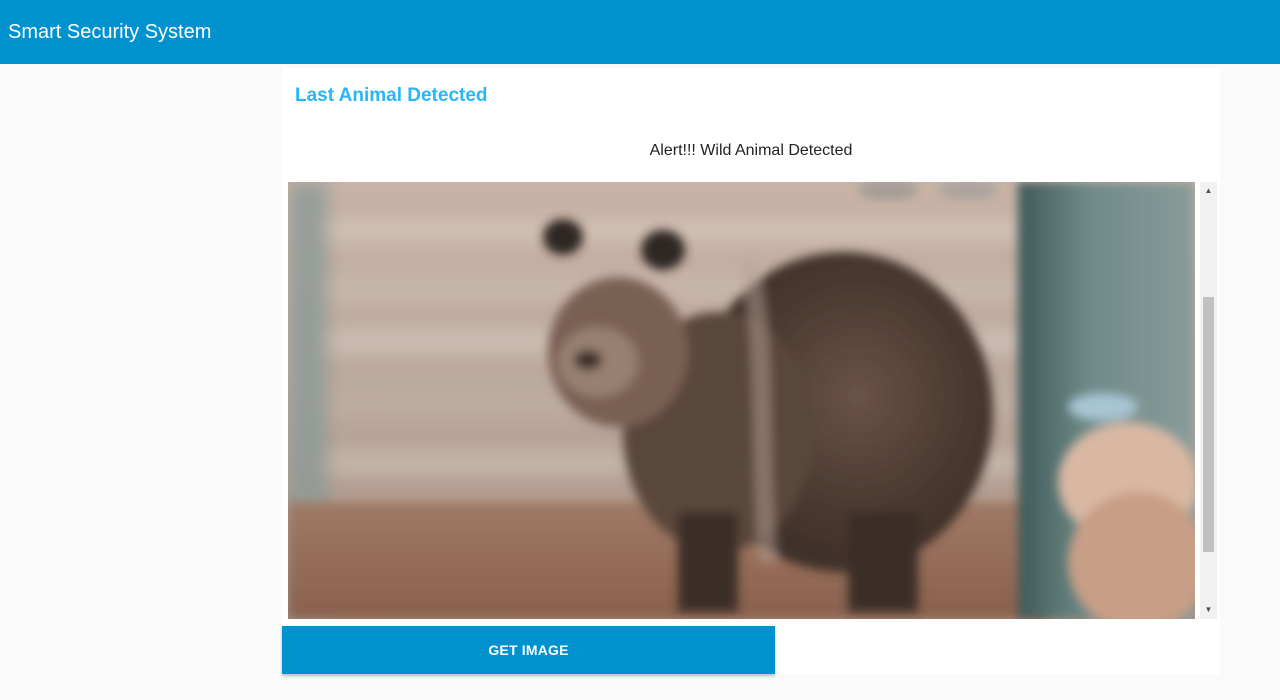  Describe the element at coordinates (751, 150) in the screenshot. I see `alert-message: Alert!!! Wild Animal Detected` at that location.